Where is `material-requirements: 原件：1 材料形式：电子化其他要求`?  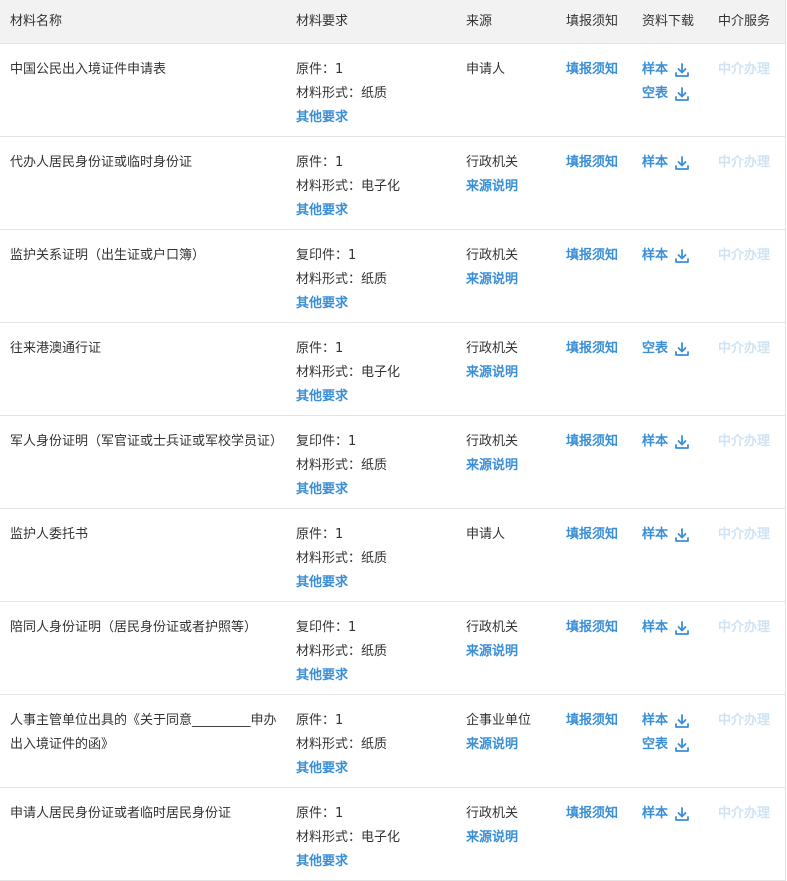
material-requirements: 原件：1 材料形式：电子化其他要求 is located at coordinates (376, 373).